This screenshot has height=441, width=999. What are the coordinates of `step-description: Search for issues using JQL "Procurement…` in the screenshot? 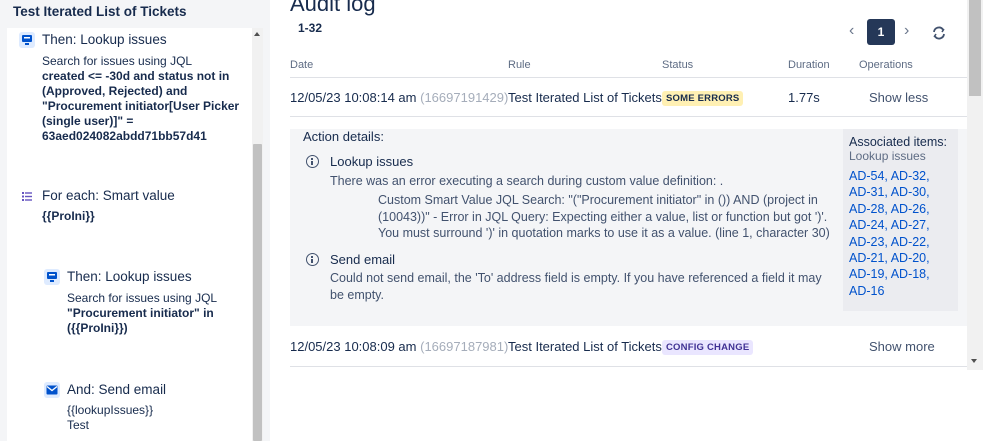 It's located at (159, 313).